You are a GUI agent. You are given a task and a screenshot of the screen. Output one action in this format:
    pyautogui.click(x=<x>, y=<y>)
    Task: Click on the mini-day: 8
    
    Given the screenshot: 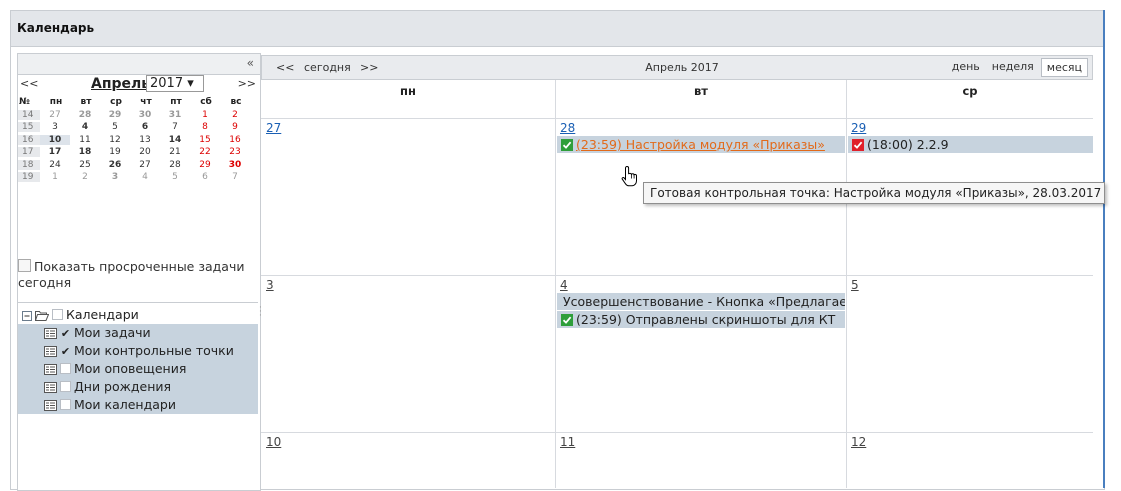 What is the action you would take?
    pyautogui.click(x=205, y=127)
    